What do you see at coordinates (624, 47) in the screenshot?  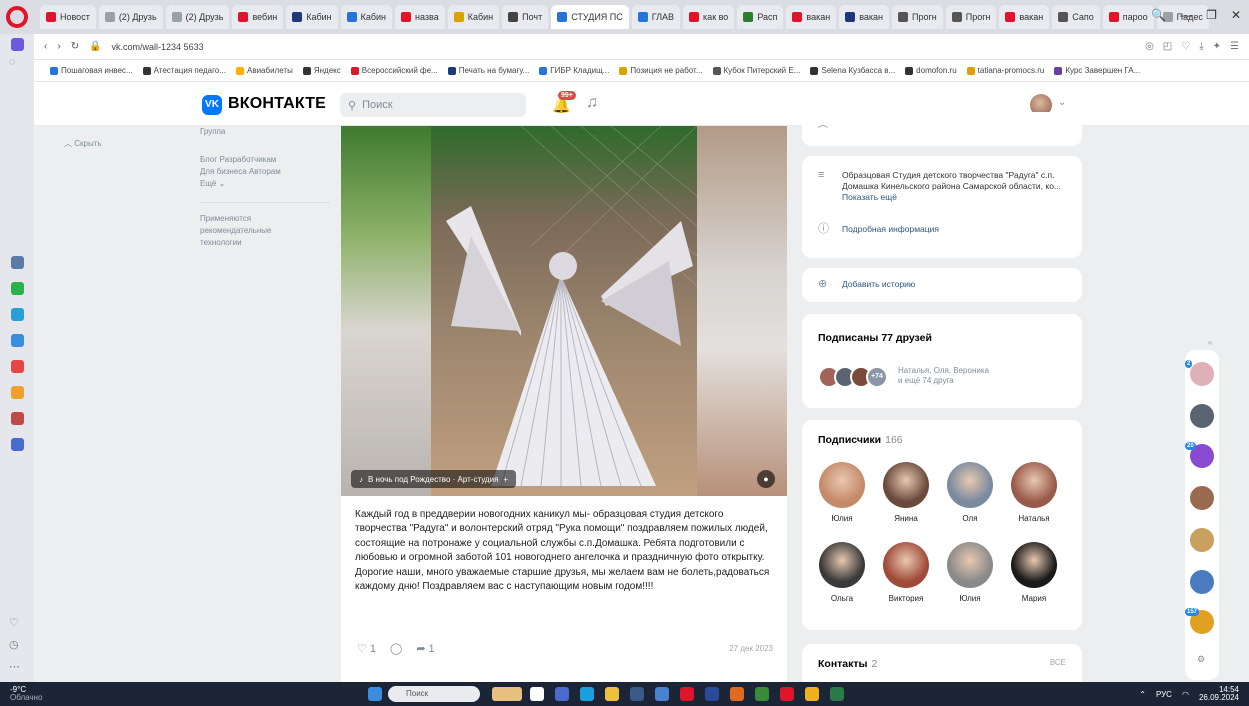 I see `url-field: vk.com/wall-1234 5633` at bounding box center [624, 47].